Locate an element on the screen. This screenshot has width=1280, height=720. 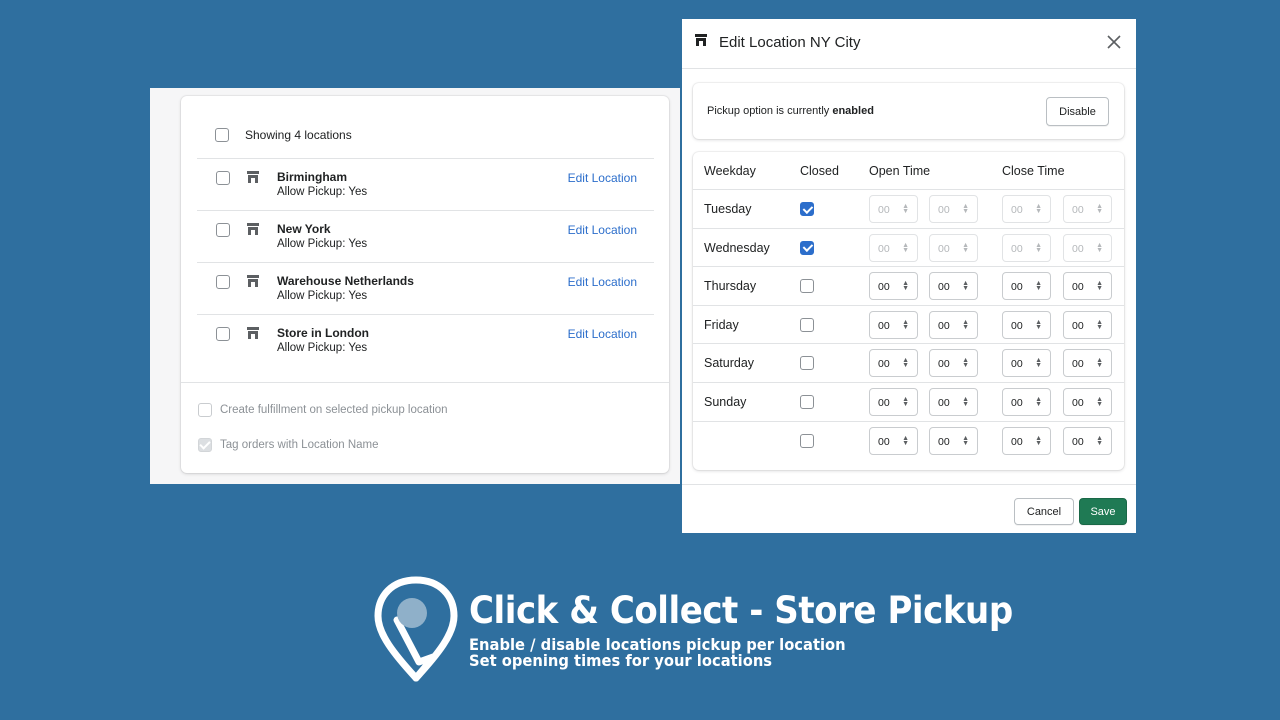
close-icon is located at coordinates (1114, 42).